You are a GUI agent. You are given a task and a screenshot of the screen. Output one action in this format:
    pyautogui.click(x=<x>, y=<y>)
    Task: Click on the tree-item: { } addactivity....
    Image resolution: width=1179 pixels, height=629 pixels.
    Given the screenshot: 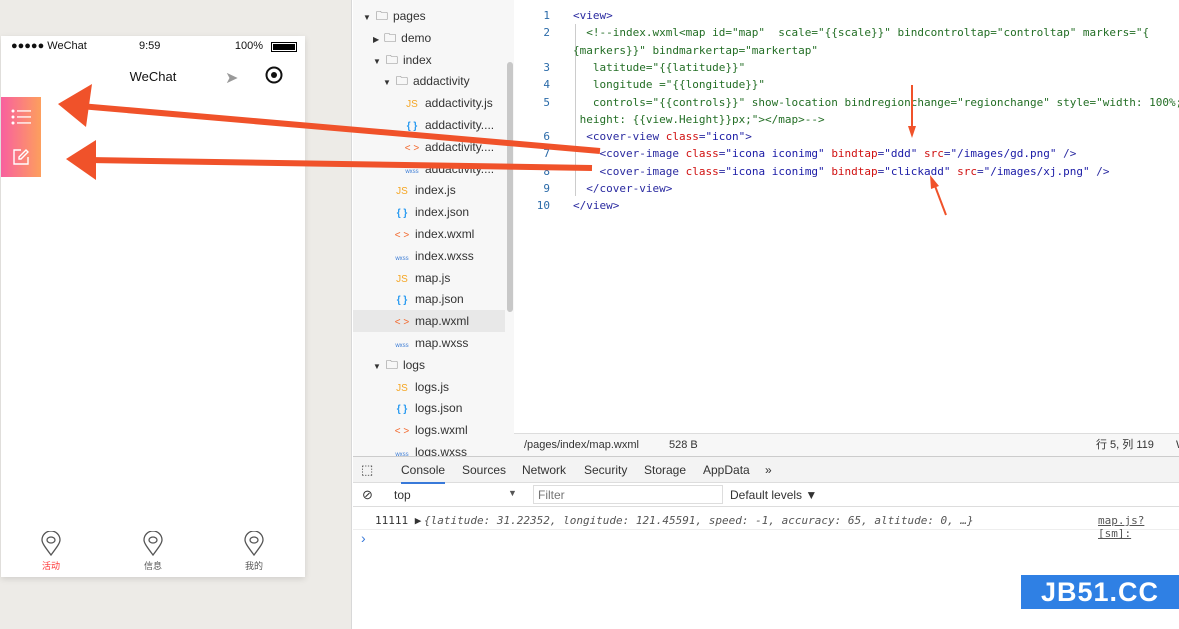 What is the action you would take?
    pyautogui.click(x=429, y=125)
    